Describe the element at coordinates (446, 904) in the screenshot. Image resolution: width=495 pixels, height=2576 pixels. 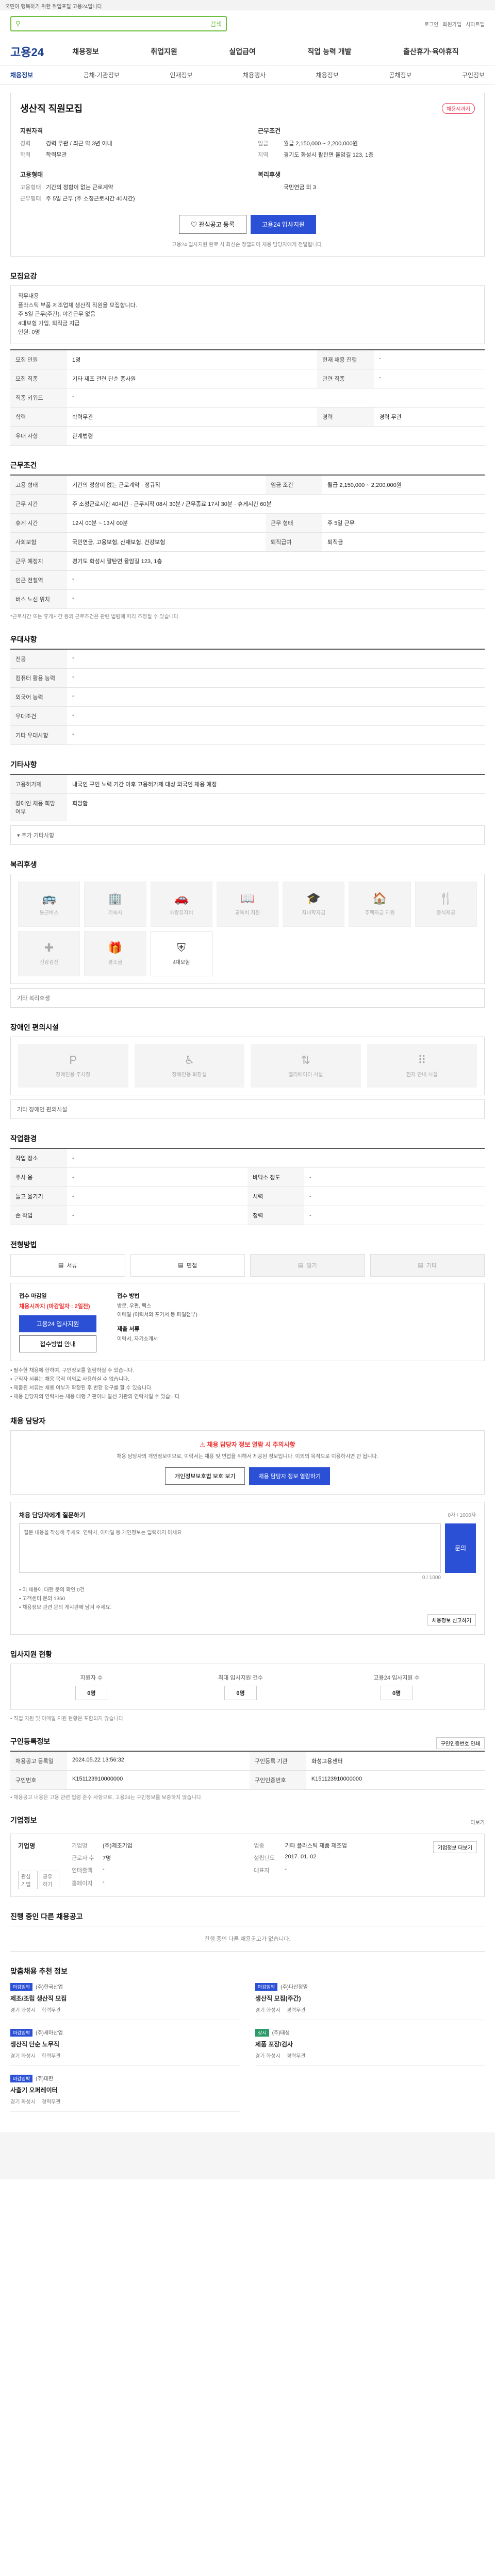
I see `welfare-item: 🍴 중식제공` at that location.